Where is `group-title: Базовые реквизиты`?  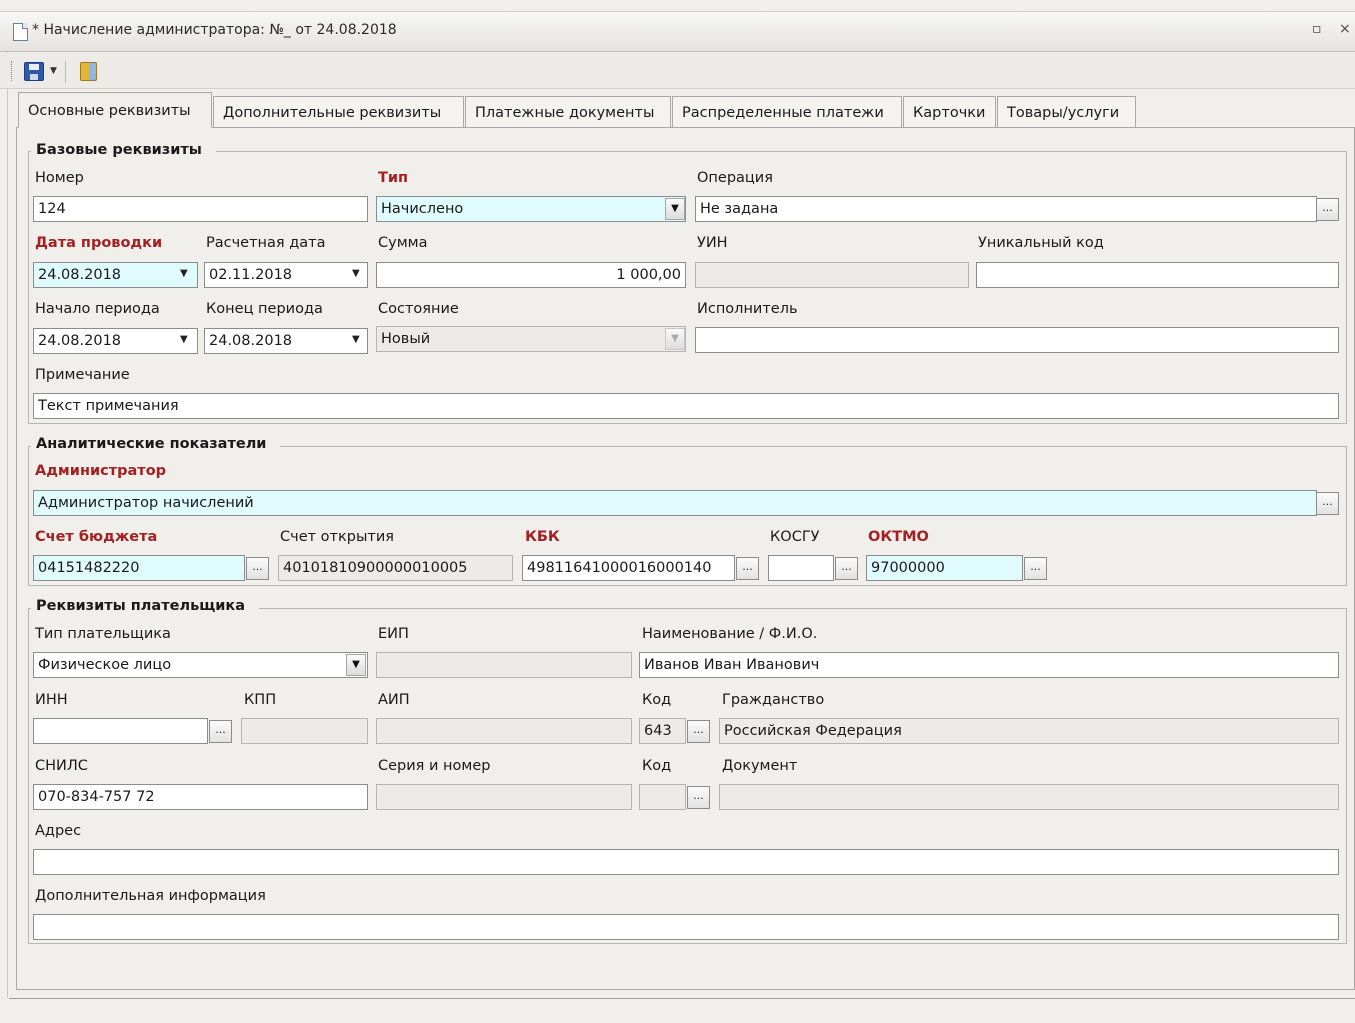
group-title: Базовые реквизиты is located at coordinates (123, 150).